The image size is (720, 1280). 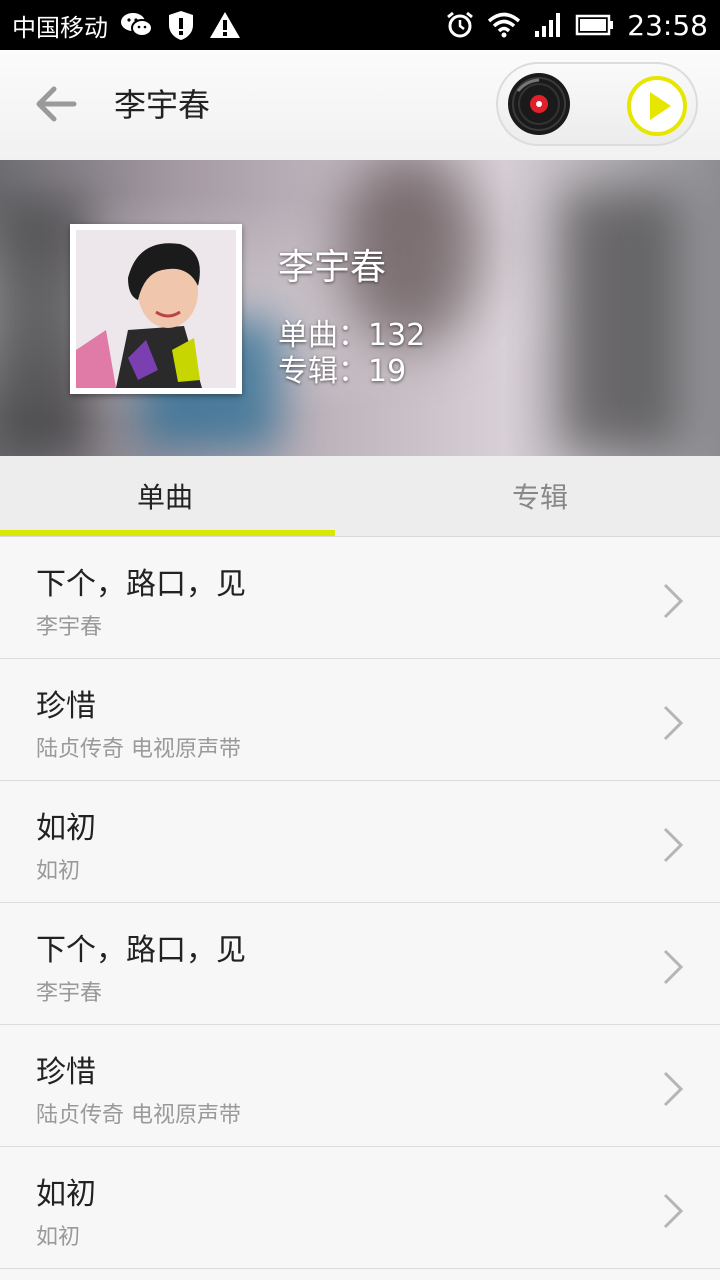 What do you see at coordinates (657, 108) in the screenshot?
I see `play-icon` at bounding box center [657, 108].